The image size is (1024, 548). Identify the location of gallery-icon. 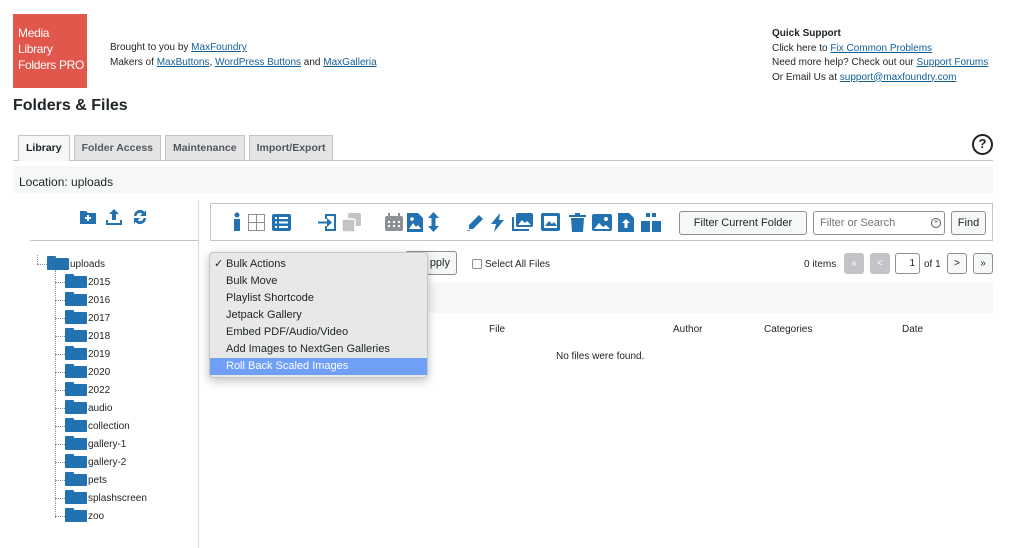
(521, 222).